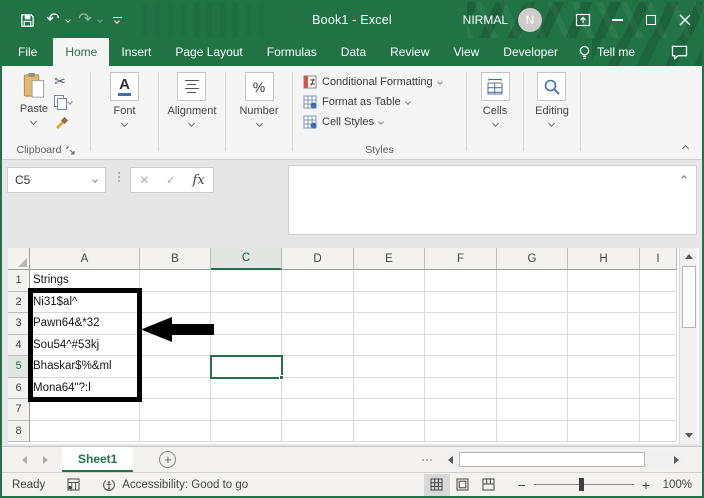 The width and height of the screenshot is (704, 498). What do you see at coordinates (489, 485) in the screenshot?
I see `page-break-preview-button` at bounding box center [489, 485].